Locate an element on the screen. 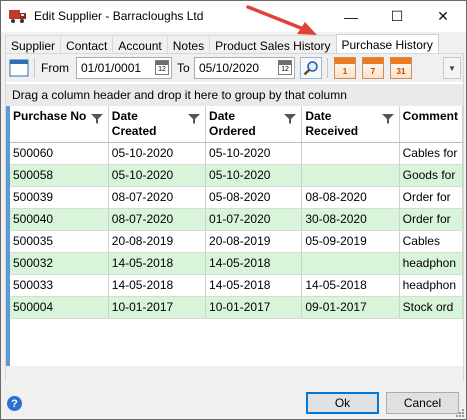 The width and height of the screenshot is (467, 420). column-header-date-received: Date Received is located at coordinates (350, 124).